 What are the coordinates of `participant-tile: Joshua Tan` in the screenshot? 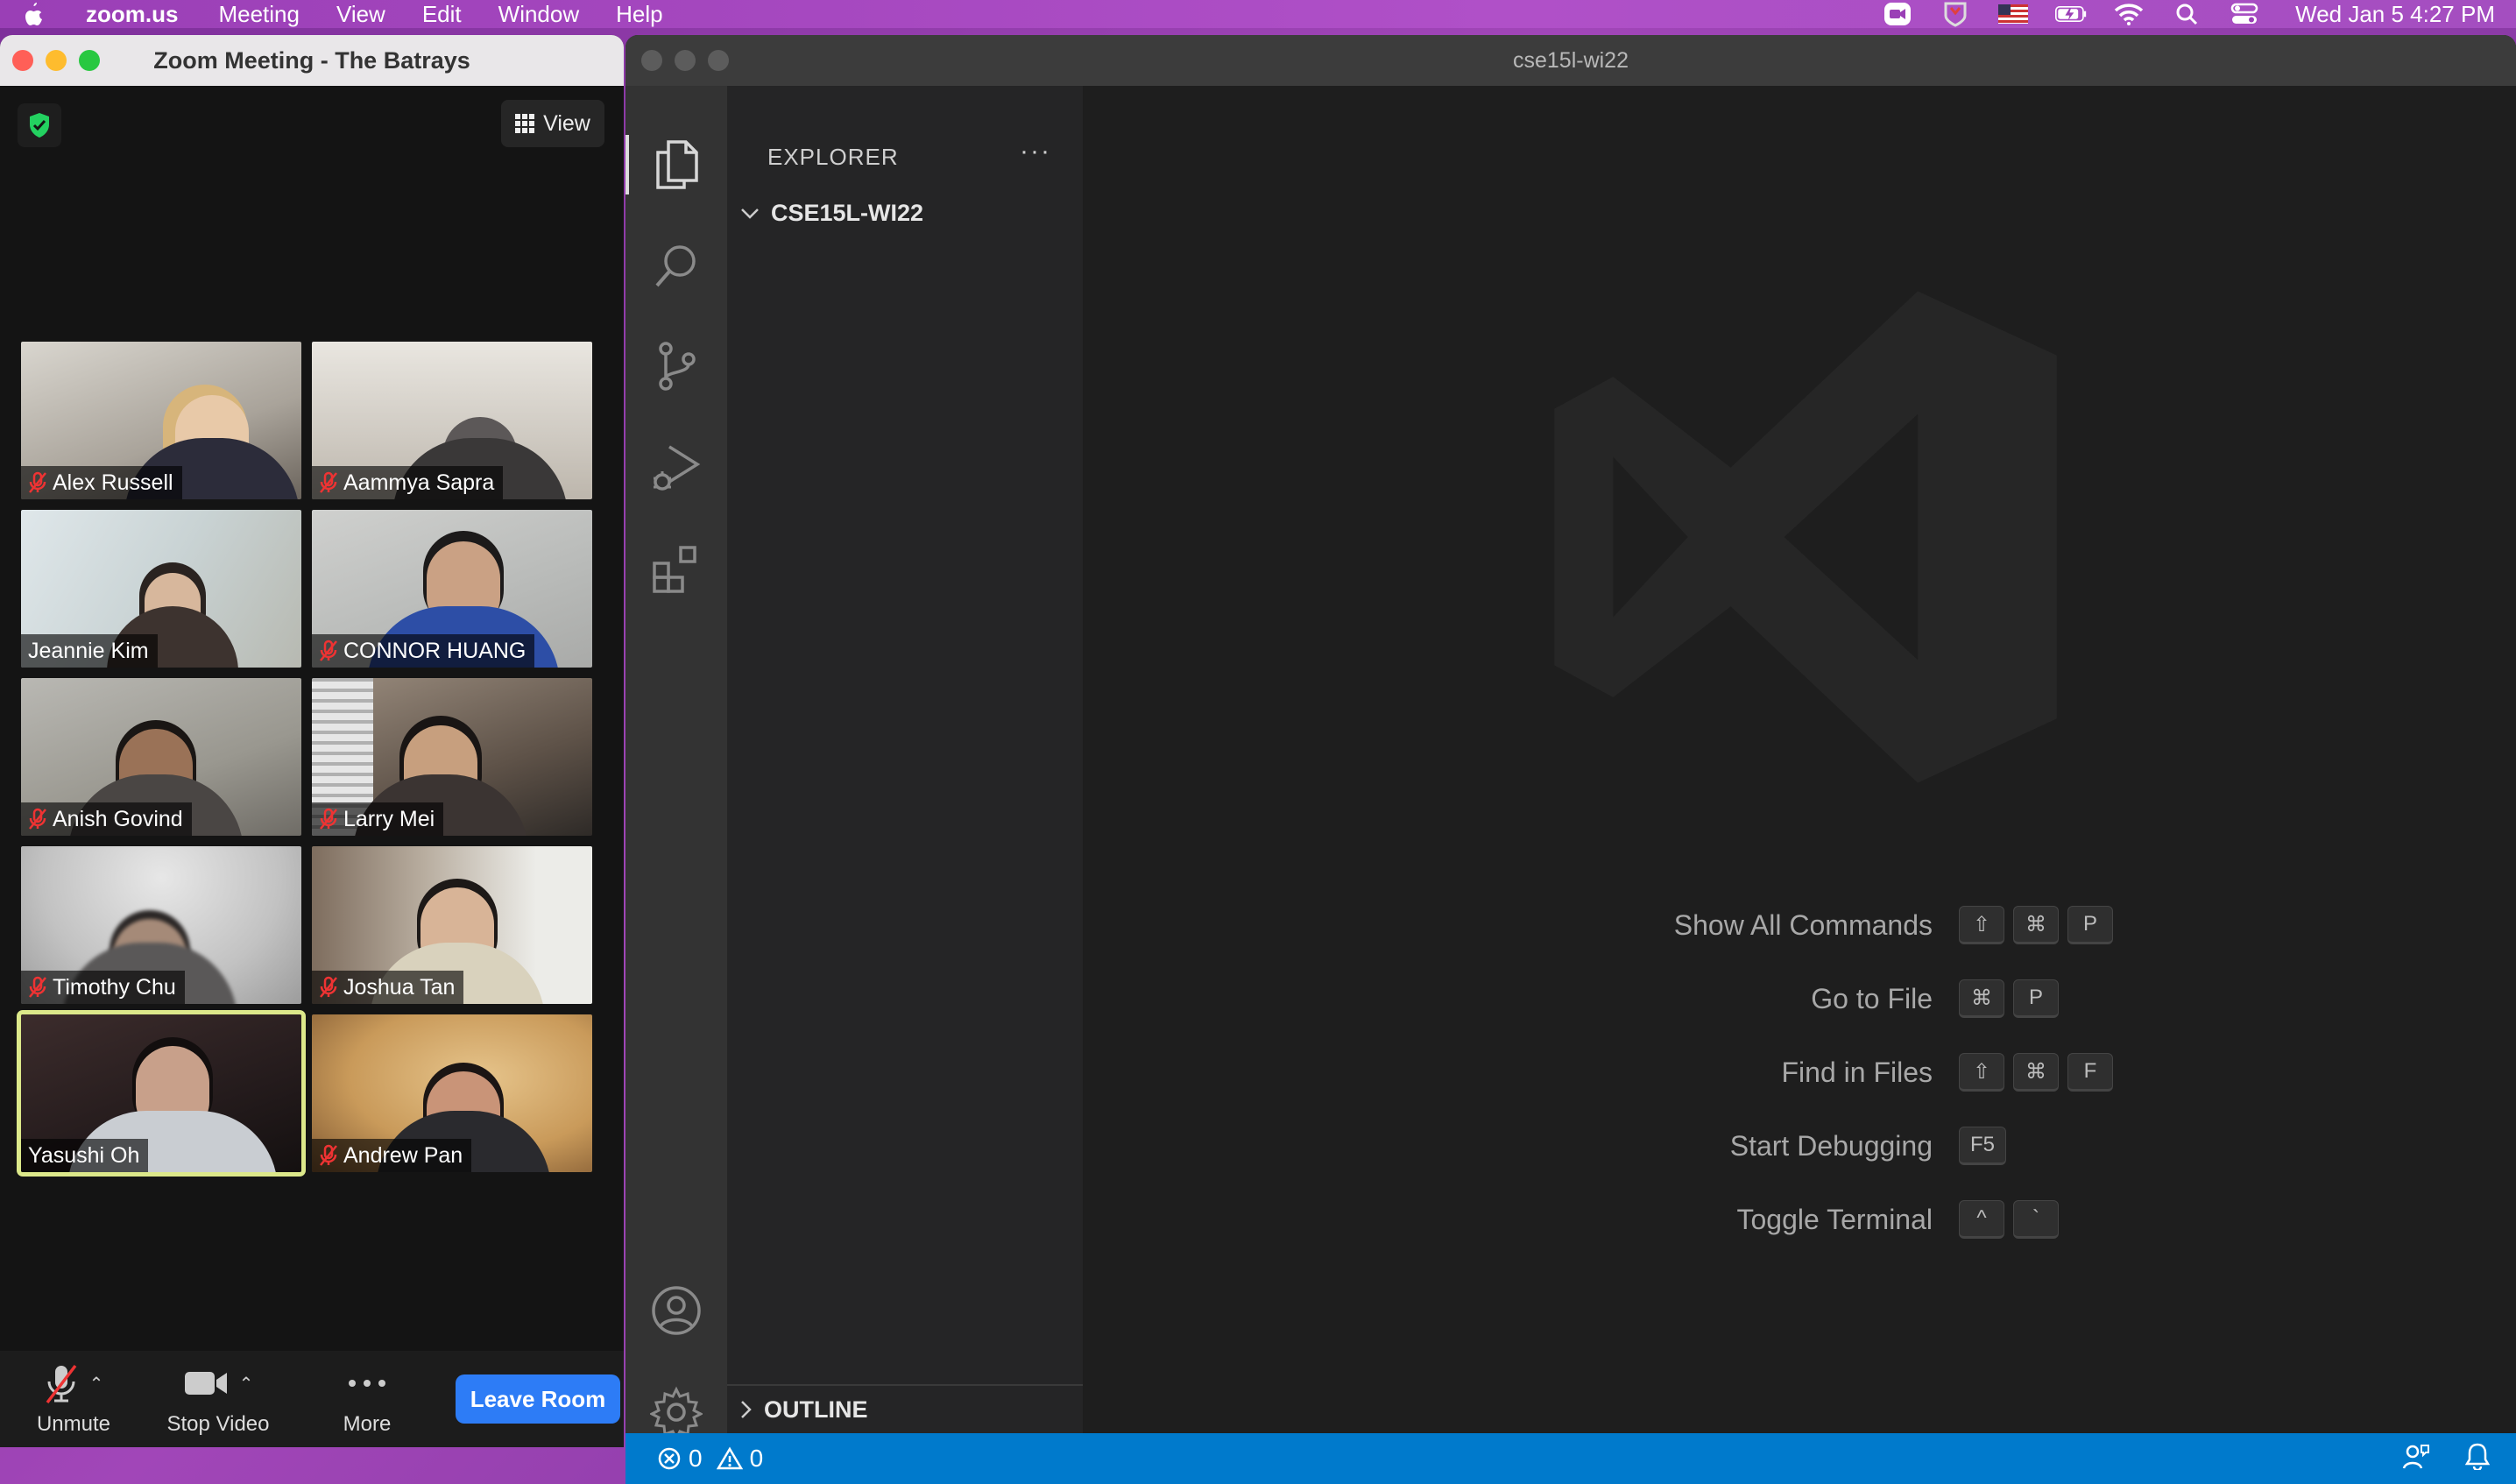 It's located at (452, 925).